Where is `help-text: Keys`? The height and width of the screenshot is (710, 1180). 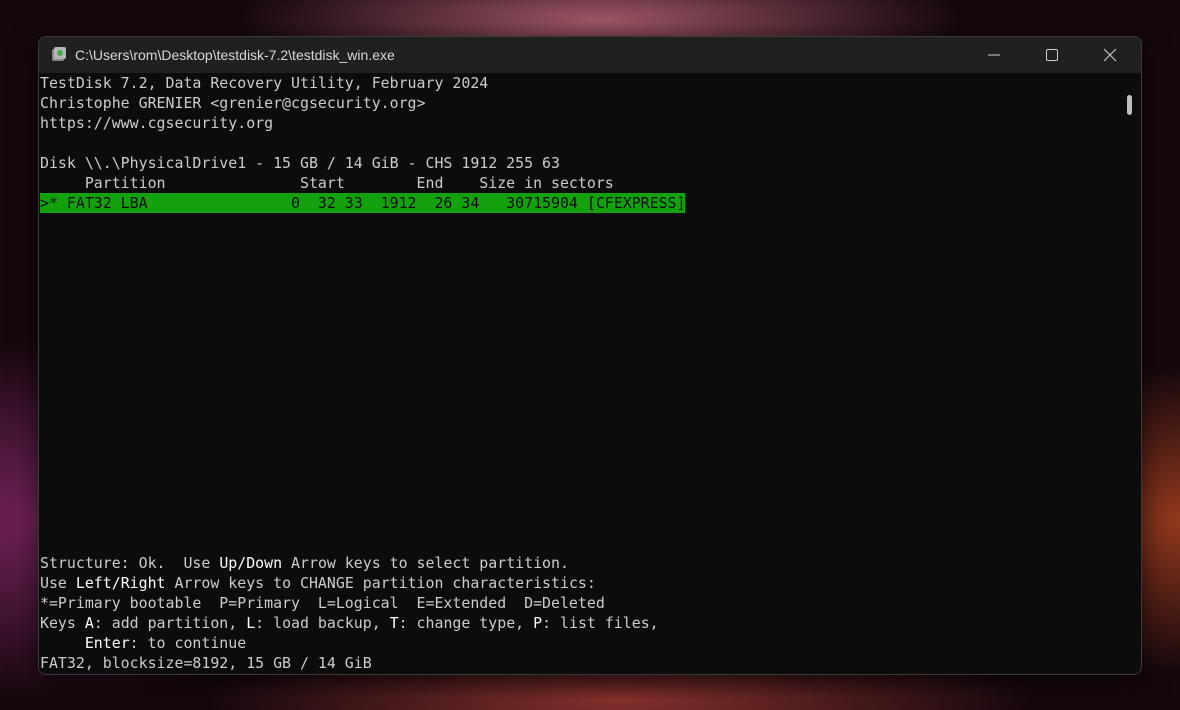
help-text: Keys is located at coordinates (62, 623).